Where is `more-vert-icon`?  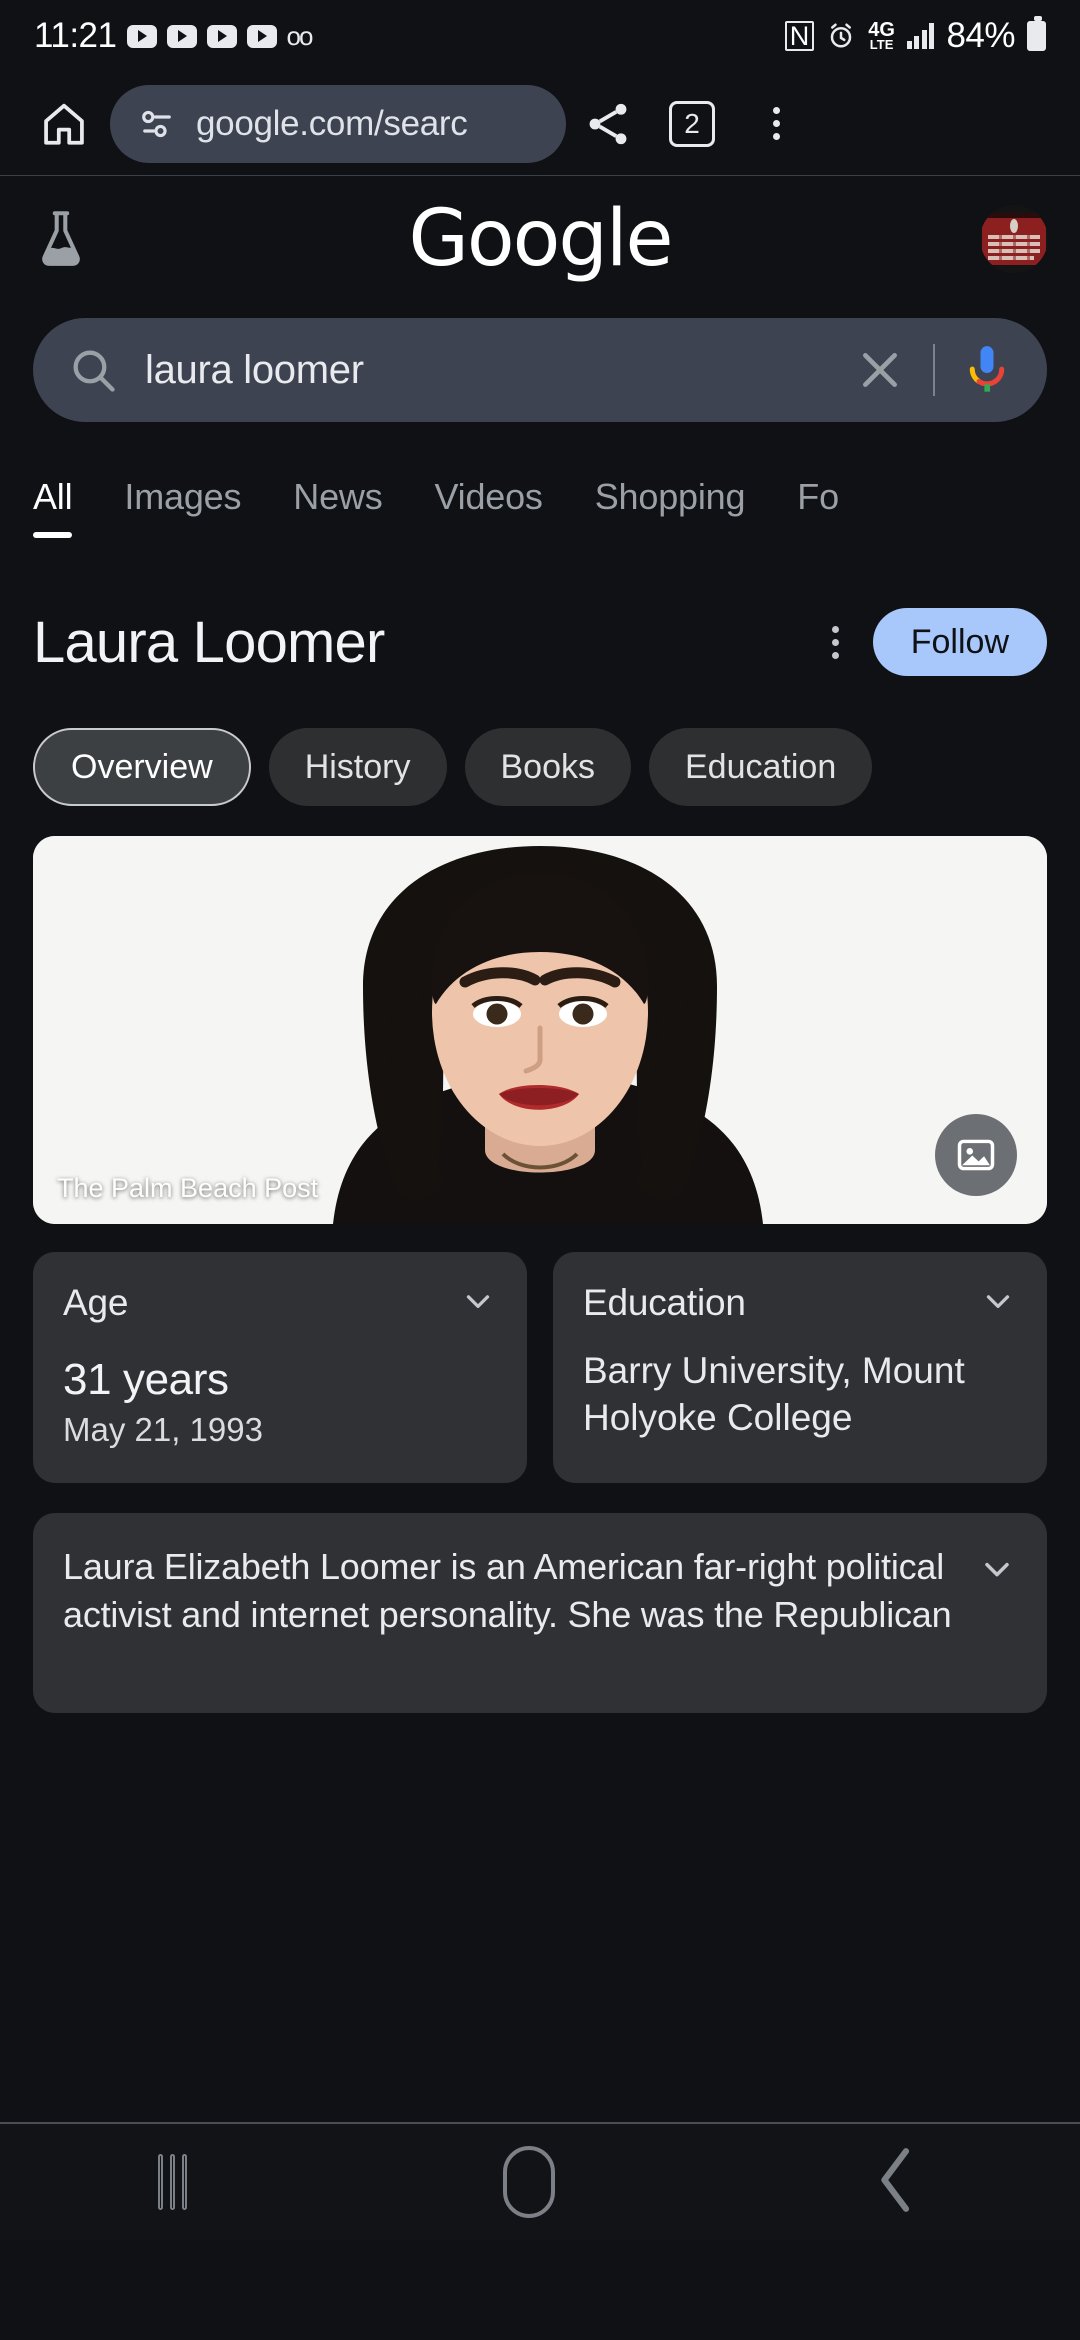 more-vert-icon is located at coordinates (776, 123).